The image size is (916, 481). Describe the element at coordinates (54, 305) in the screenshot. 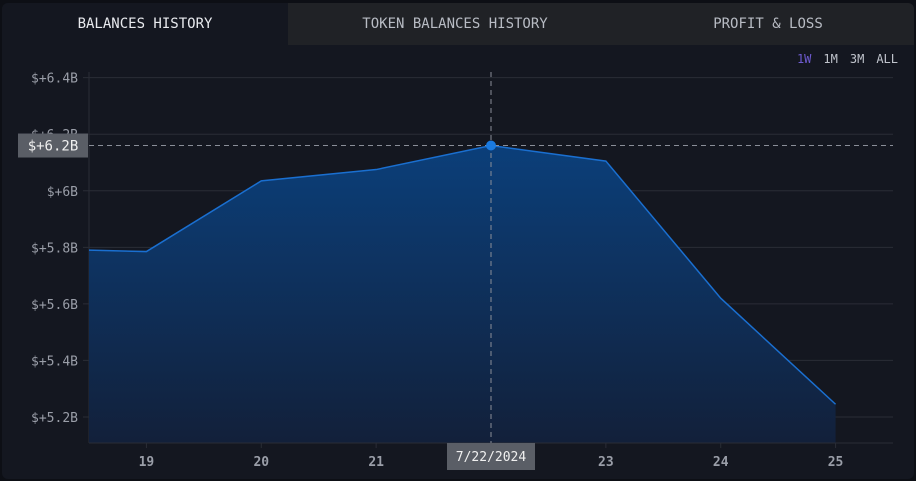

I see `y-tick-label: $+5.6B` at that location.